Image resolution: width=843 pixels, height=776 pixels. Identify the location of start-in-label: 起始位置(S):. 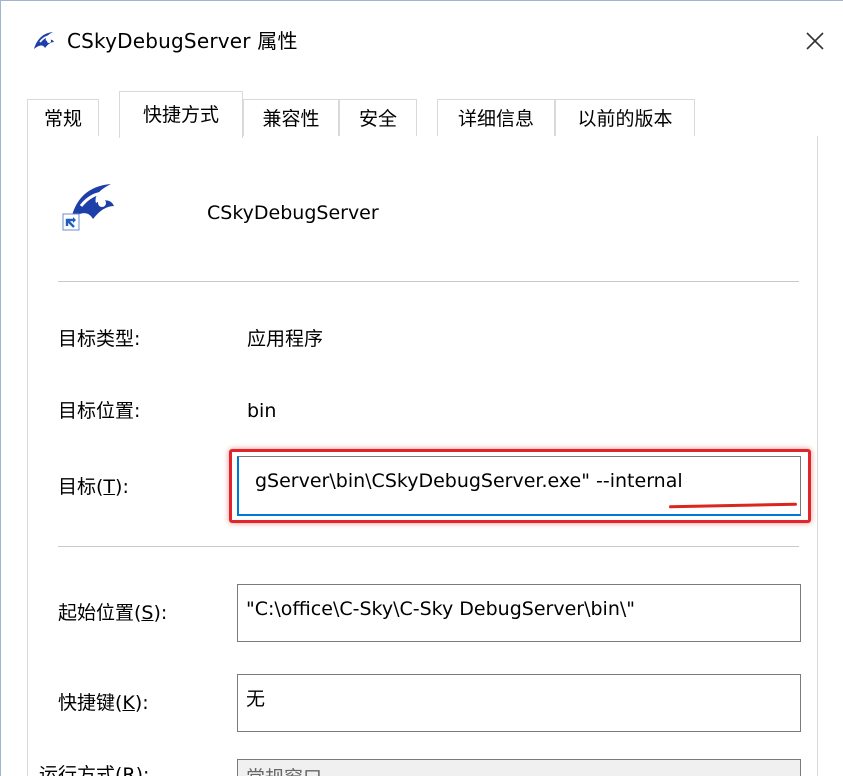
(112, 613).